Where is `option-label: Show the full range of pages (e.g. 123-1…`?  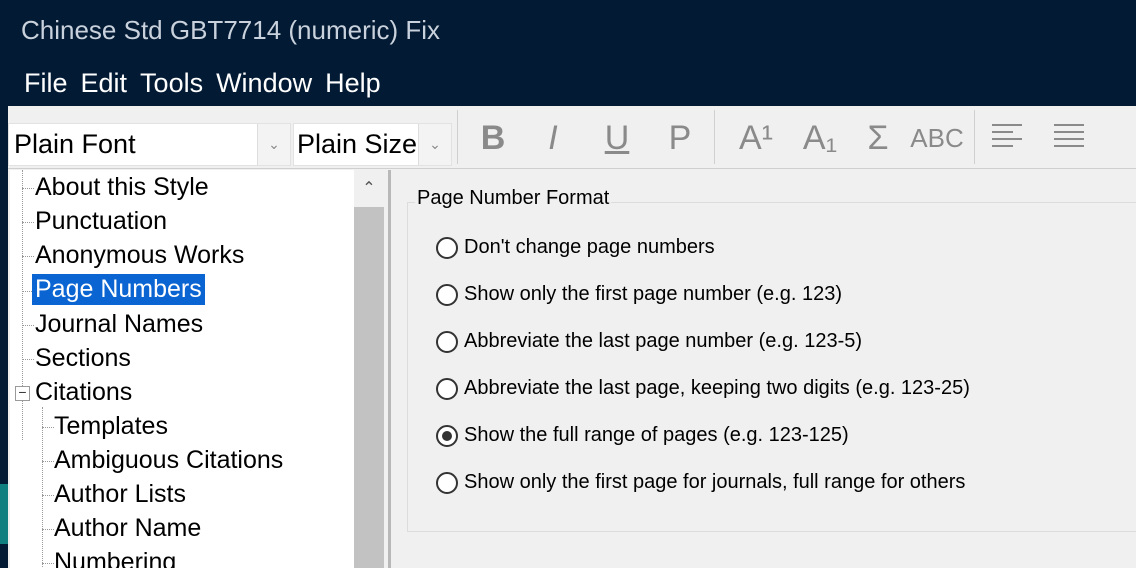
option-label: Show the full range of pages (e.g. 123-1… is located at coordinates (656, 435).